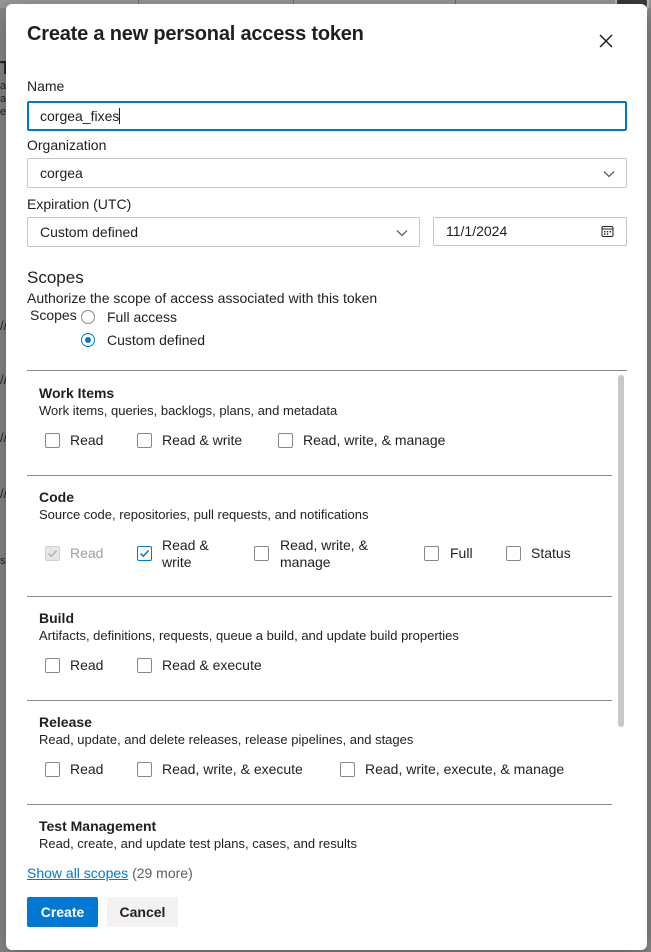 The height and width of the screenshot is (952, 651). I want to click on expiration-label: Expiration (UTC), so click(79, 204).